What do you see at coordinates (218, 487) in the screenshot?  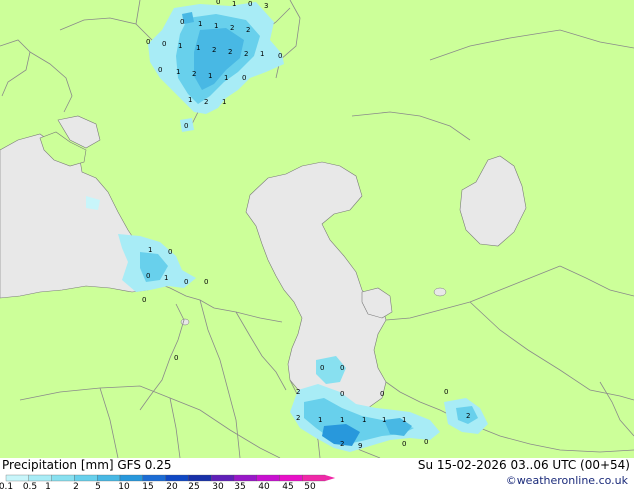 I see `legend-tick-label: 30` at bounding box center [218, 487].